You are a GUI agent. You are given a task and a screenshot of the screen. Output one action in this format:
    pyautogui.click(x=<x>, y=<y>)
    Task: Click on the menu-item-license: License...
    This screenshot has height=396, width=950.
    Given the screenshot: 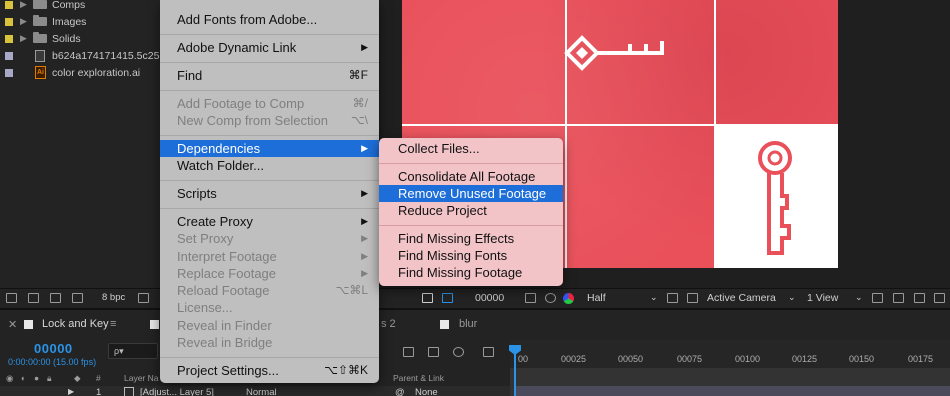 What is the action you would take?
    pyautogui.click(x=269, y=307)
    